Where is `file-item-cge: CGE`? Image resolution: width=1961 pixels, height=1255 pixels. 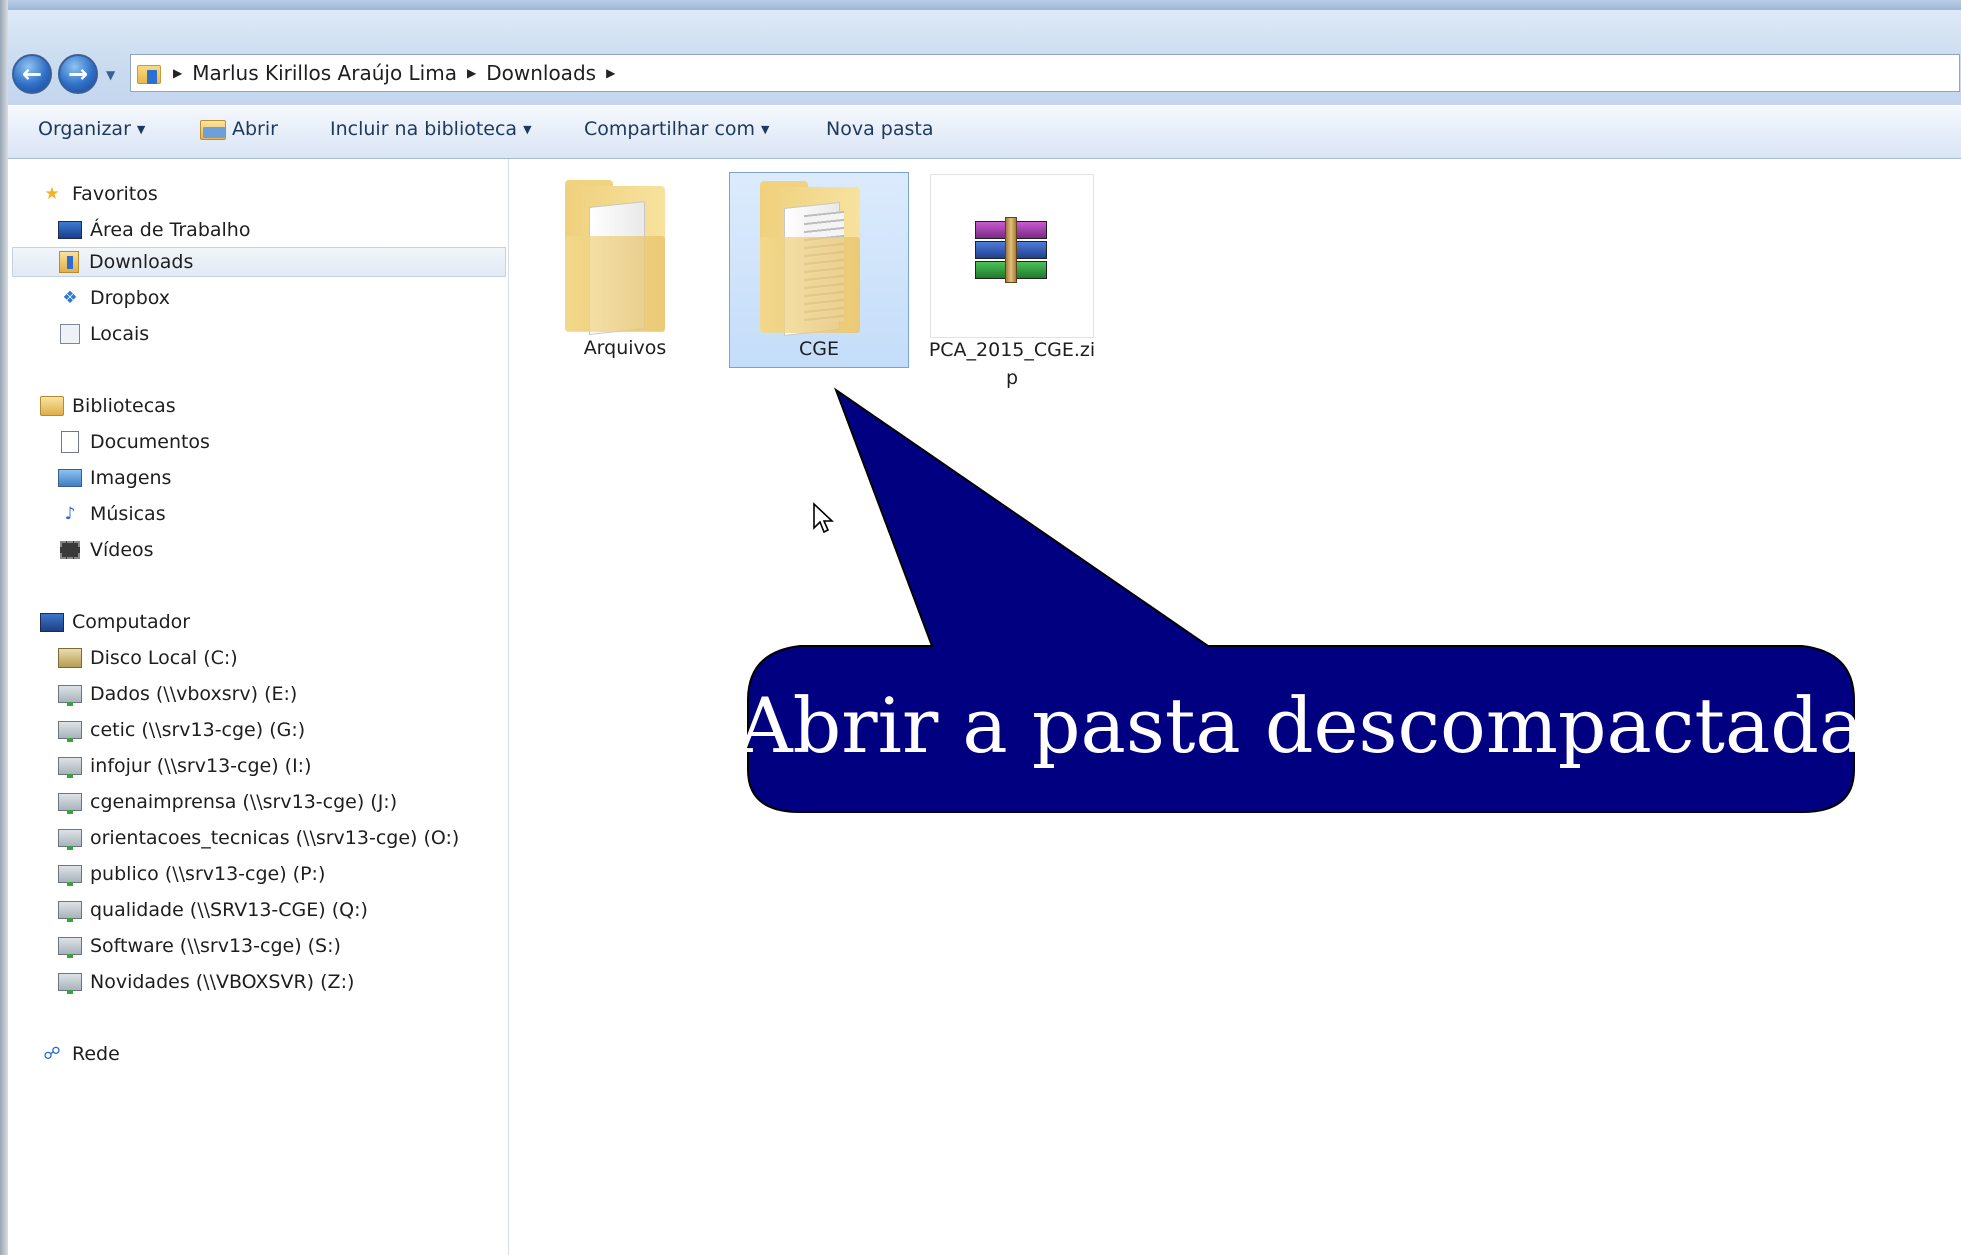 file-item-cge: CGE is located at coordinates (819, 270).